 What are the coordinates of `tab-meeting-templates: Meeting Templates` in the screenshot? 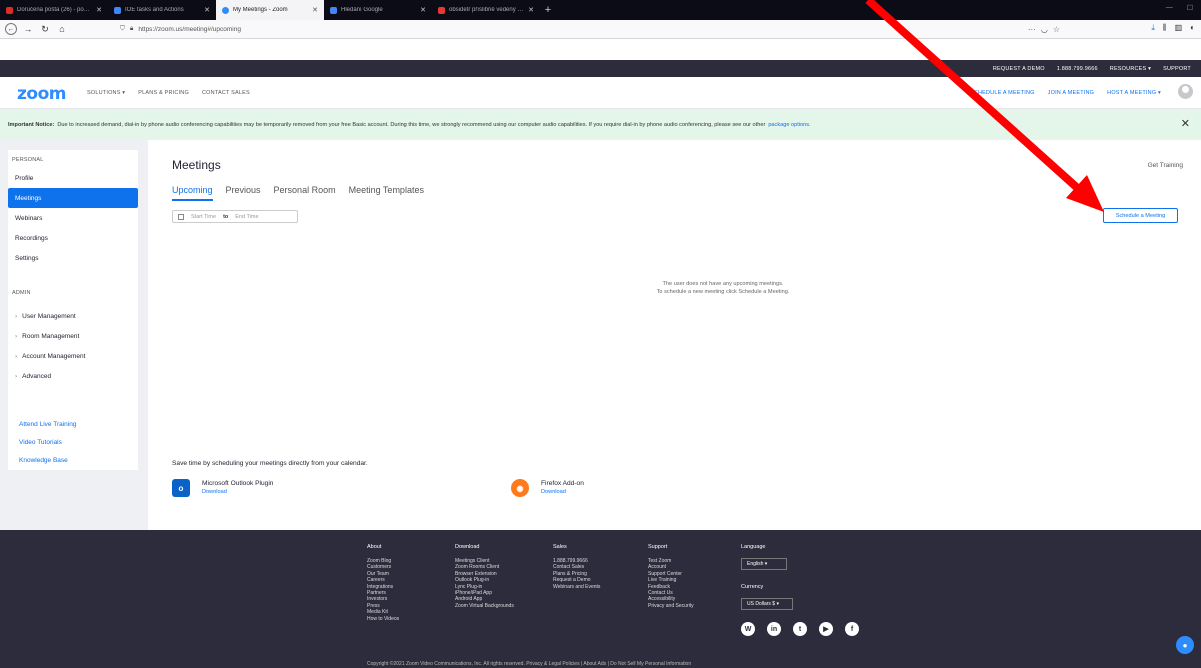 It's located at (386, 193).